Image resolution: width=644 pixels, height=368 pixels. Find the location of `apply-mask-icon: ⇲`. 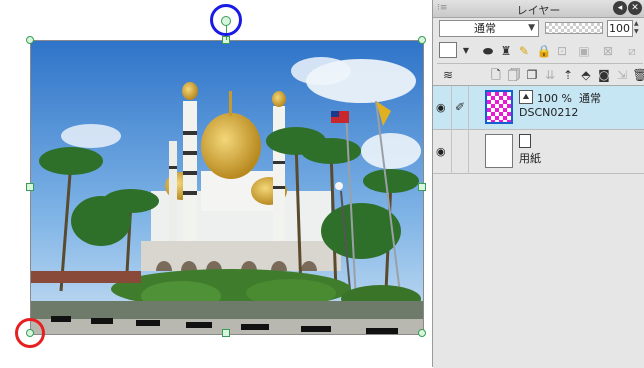

apply-mask-icon: ⇲ is located at coordinates (622, 75).